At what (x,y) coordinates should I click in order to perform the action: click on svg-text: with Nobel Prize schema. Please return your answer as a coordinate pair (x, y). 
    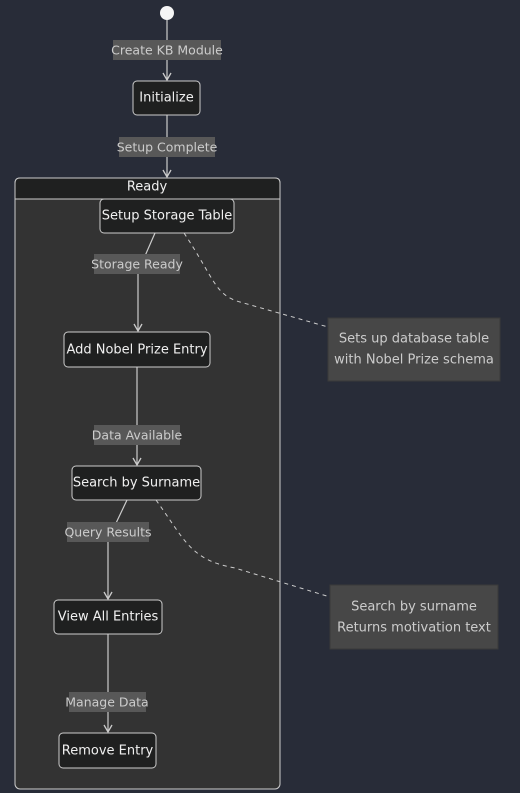
    Looking at the image, I should click on (414, 360).